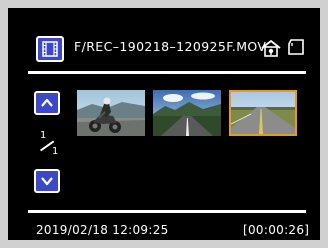 The height and width of the screenshot is (248, 328). What do you see at coordinates (296, 49) in the screenshot?
I see `sd-card-icon` at bounding box center [296, 49].